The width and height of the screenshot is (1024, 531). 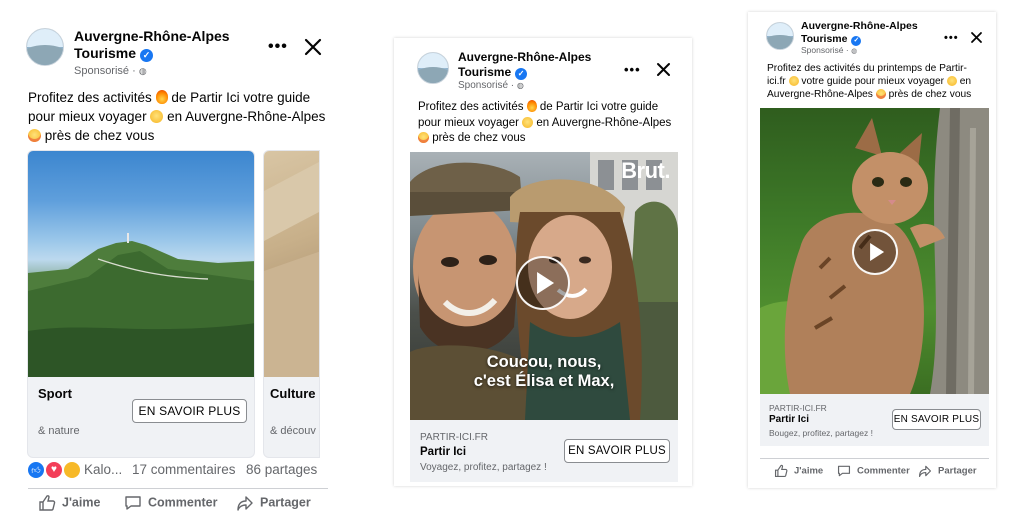 I want to click on wow-reaction-icon, so click(x=72, y=470).